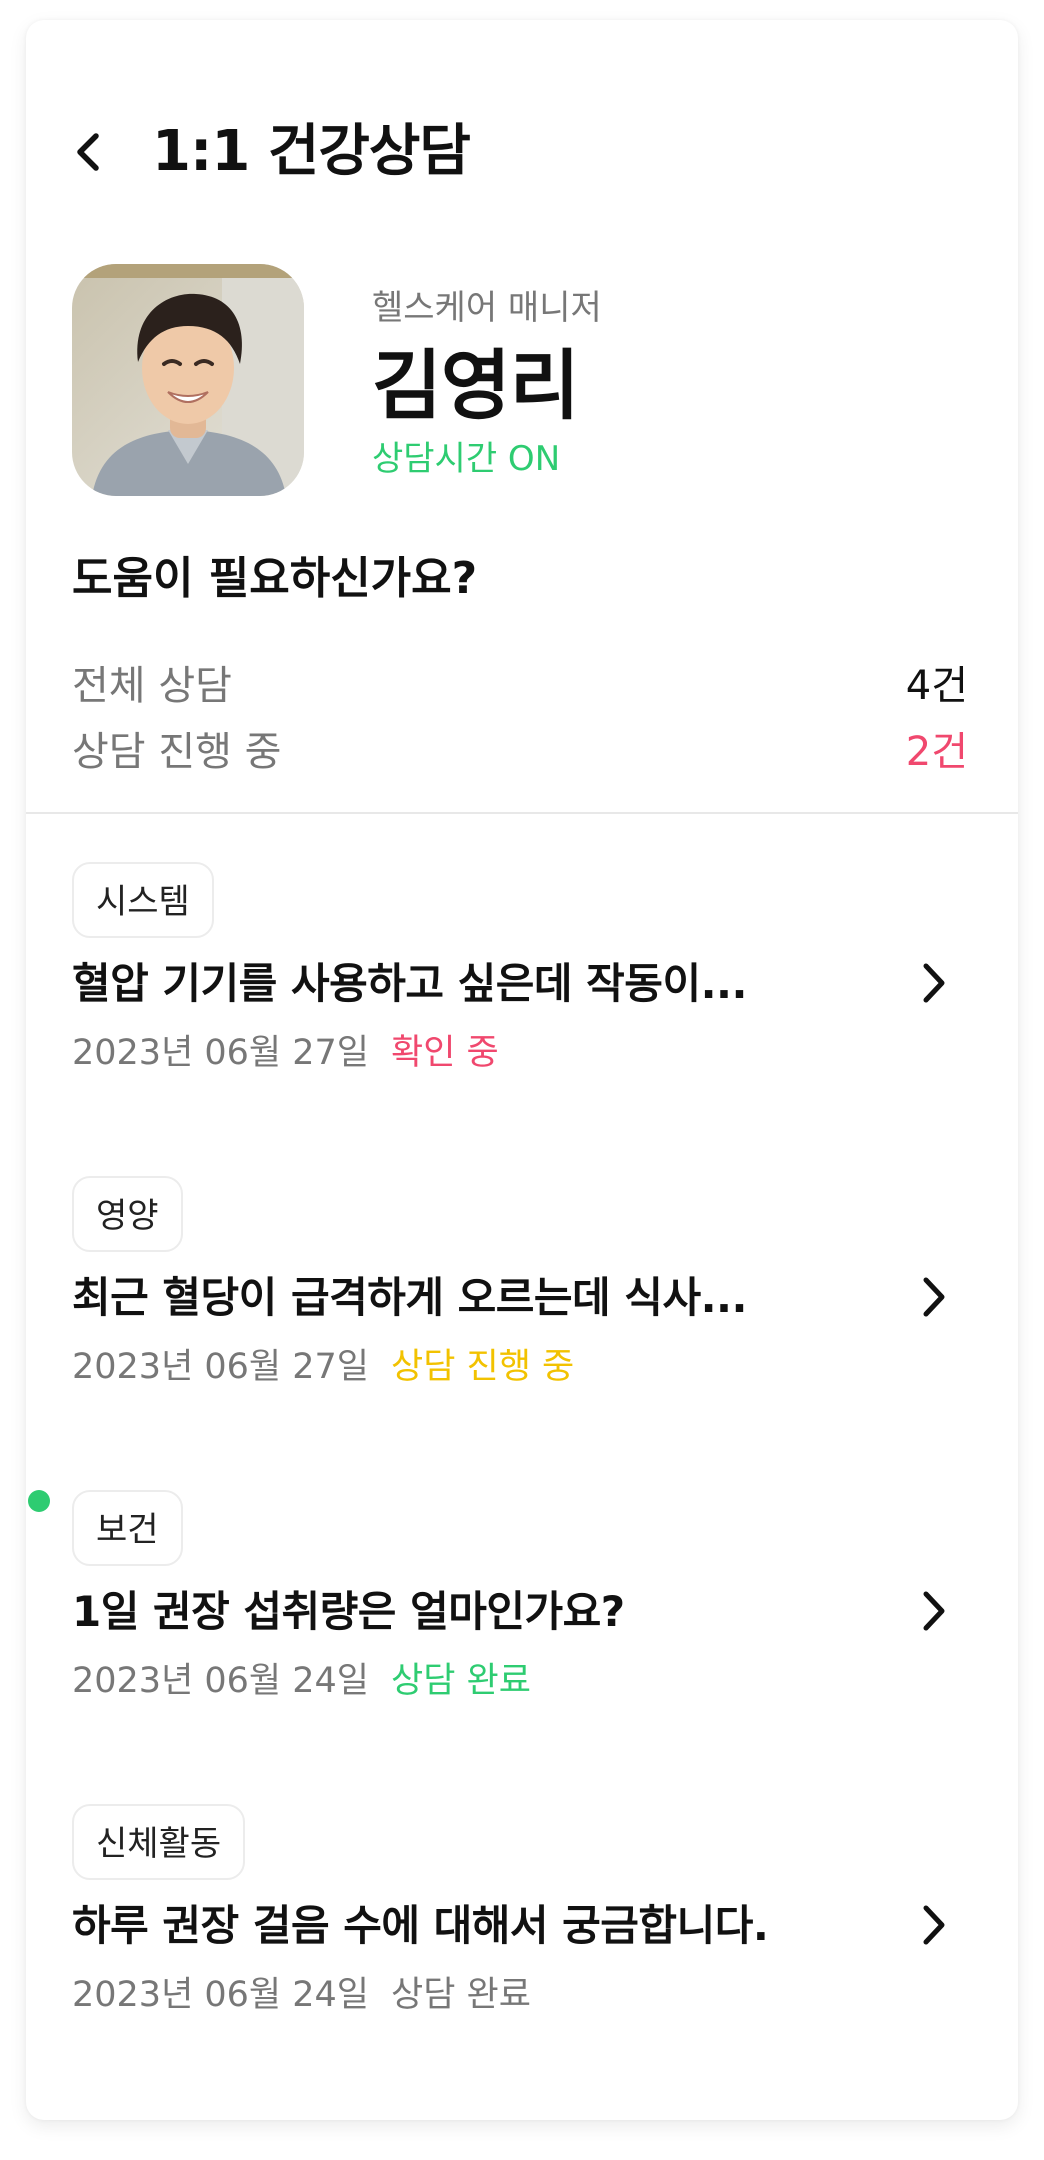 This screenshot has height=2160, width=1044. What do you see at coordinates (152, 686) in the screenshot?
I see `total-consultations-label: 전체 상담` at bounding box center [152, 686].